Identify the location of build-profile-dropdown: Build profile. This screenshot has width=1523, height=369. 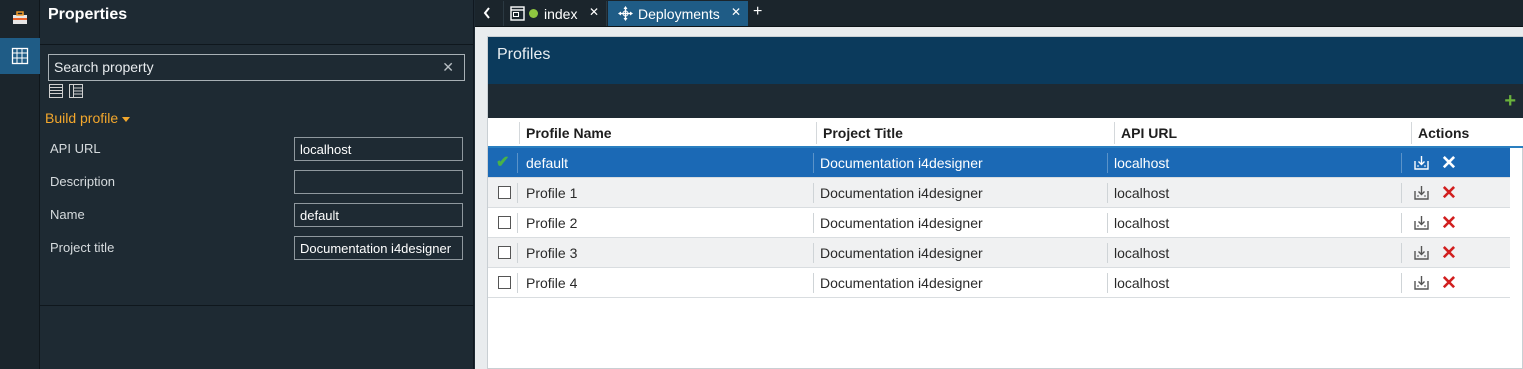
(88, 118).